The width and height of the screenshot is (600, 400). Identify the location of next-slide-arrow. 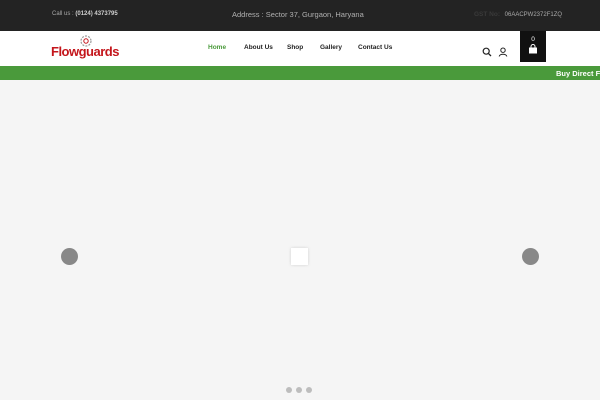
(530, 256).